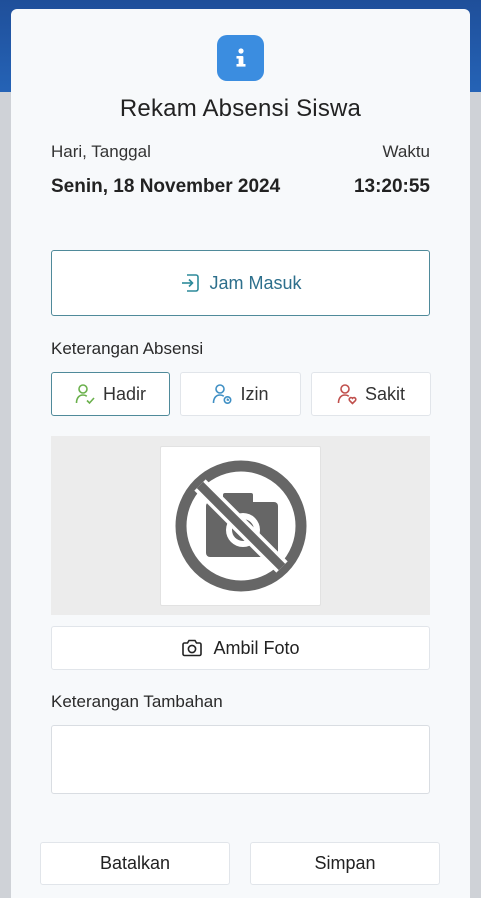 This screenshot has width=481, height=898. Describe the element at coordinates (256, 647) in the screenshot. I see `take-photo-label: Ambil Foto` at that location.